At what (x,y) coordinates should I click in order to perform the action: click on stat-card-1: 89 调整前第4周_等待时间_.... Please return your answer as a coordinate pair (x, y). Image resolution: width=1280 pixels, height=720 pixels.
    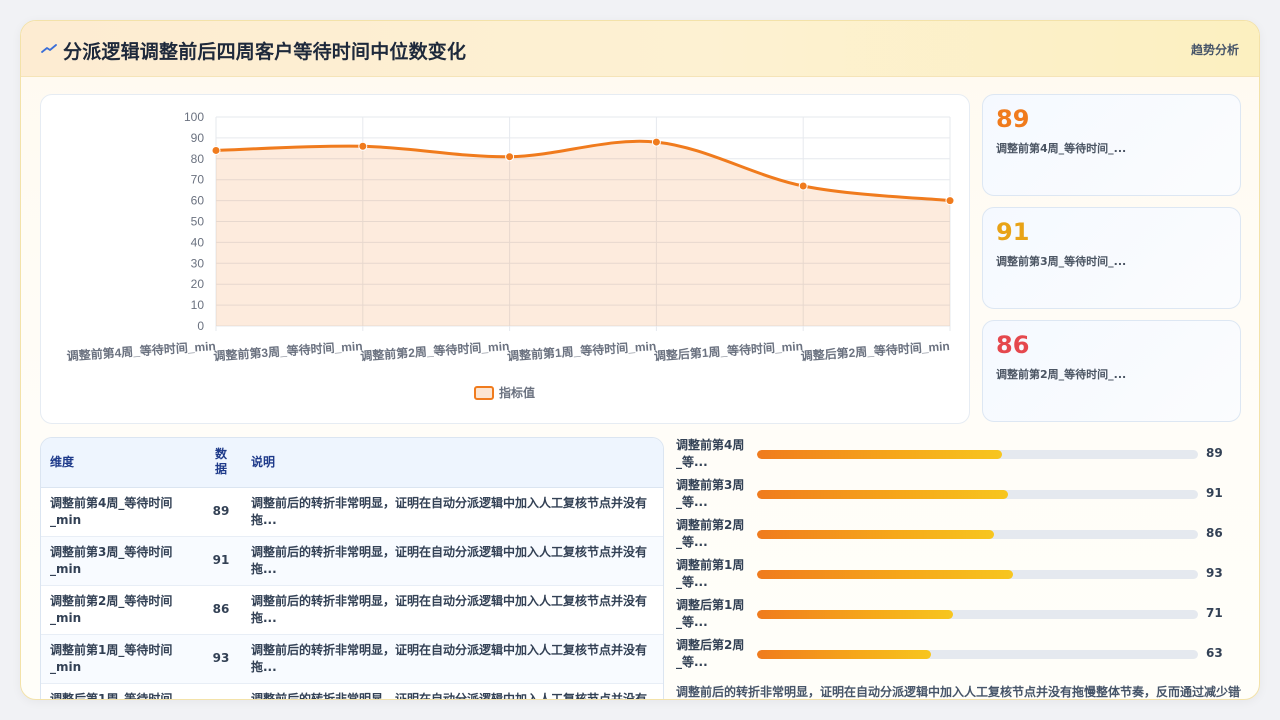
    Looking at the image, I should click on (1111, 145).